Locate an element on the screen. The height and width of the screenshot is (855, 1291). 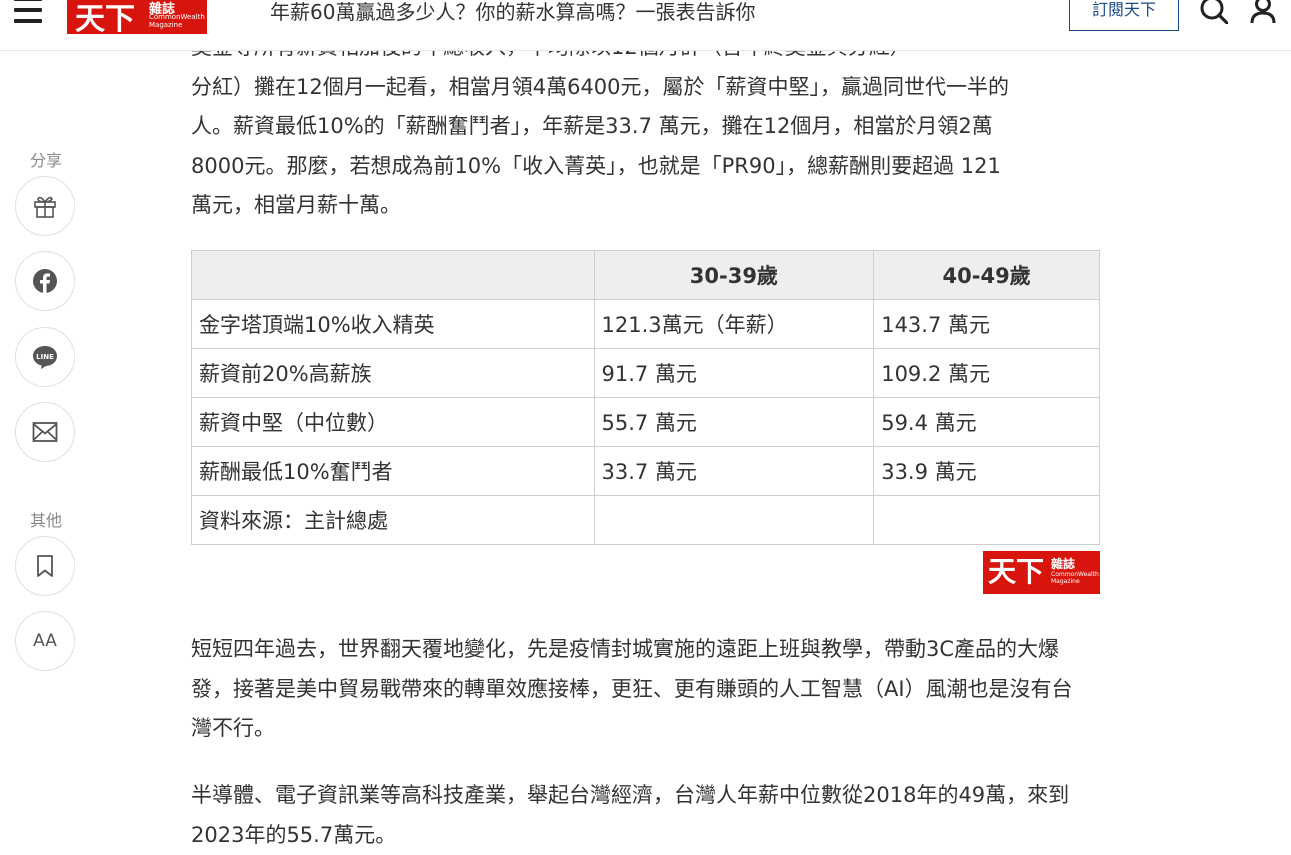
table-source-cell: 資料來源：主計總處 is located at coordinates (393, 520).